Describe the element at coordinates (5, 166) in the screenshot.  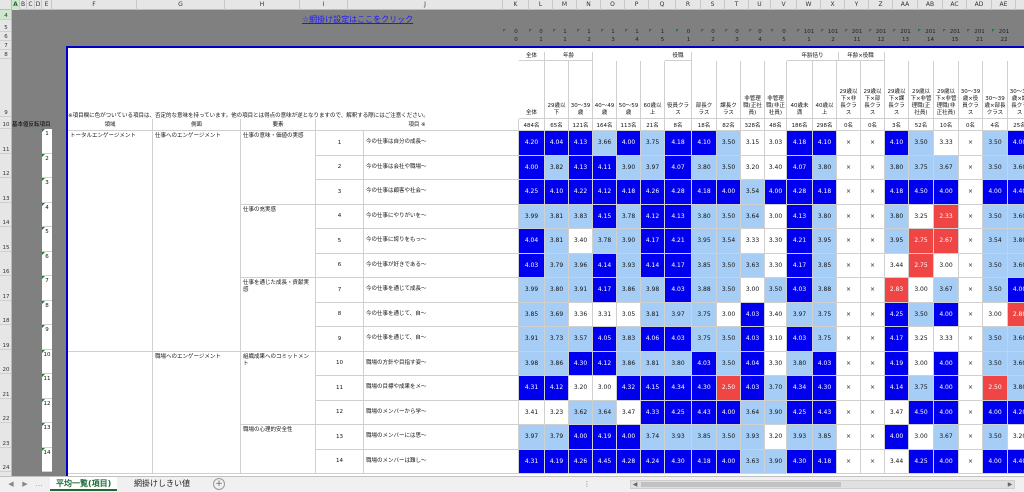
I see `row-header: 12` at that location.